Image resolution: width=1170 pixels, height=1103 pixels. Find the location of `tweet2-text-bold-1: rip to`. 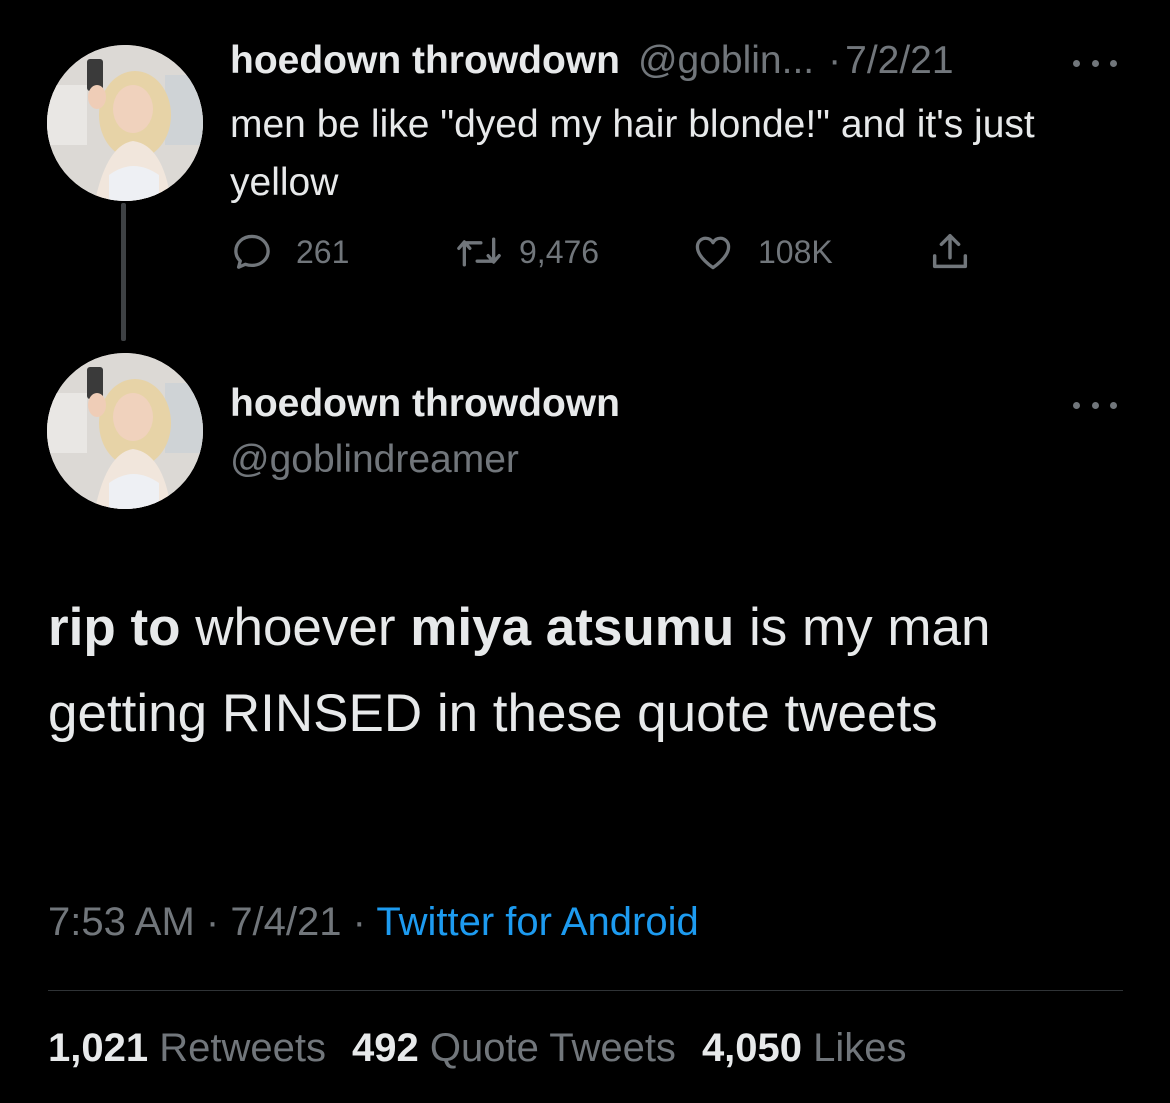

tweet2-text-bold-1: rip to is located at coordinates (114, 627).